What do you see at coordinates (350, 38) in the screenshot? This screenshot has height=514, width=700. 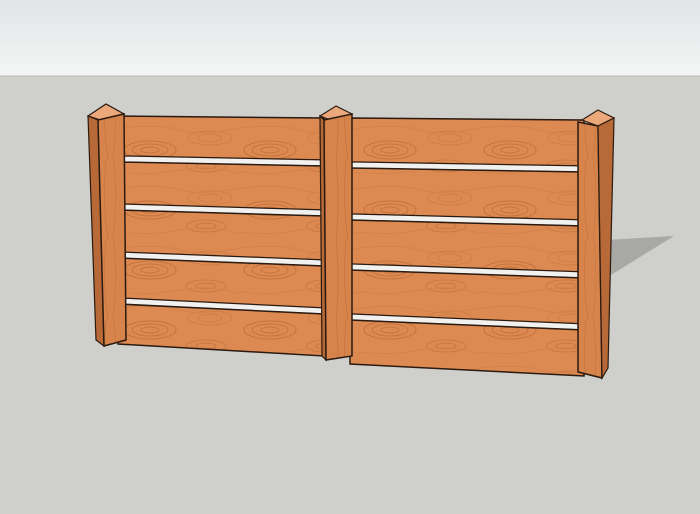 I see `sky` at bounding box center [350, 38].